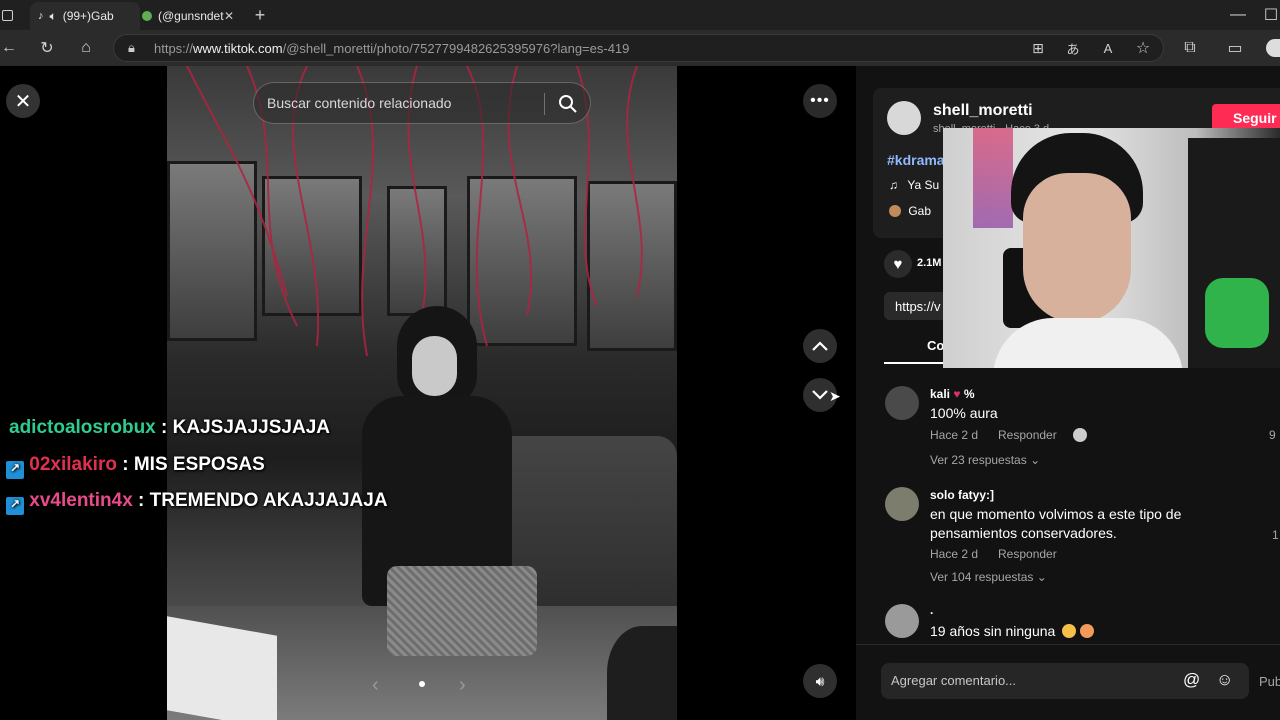 Image resolution: width=1280 pixels, height=720 pixels. What do you see at coordinates (1271, 15) in the screenshot?
I see `maximize-icon: ☐` at bounding box center [1271, 15].